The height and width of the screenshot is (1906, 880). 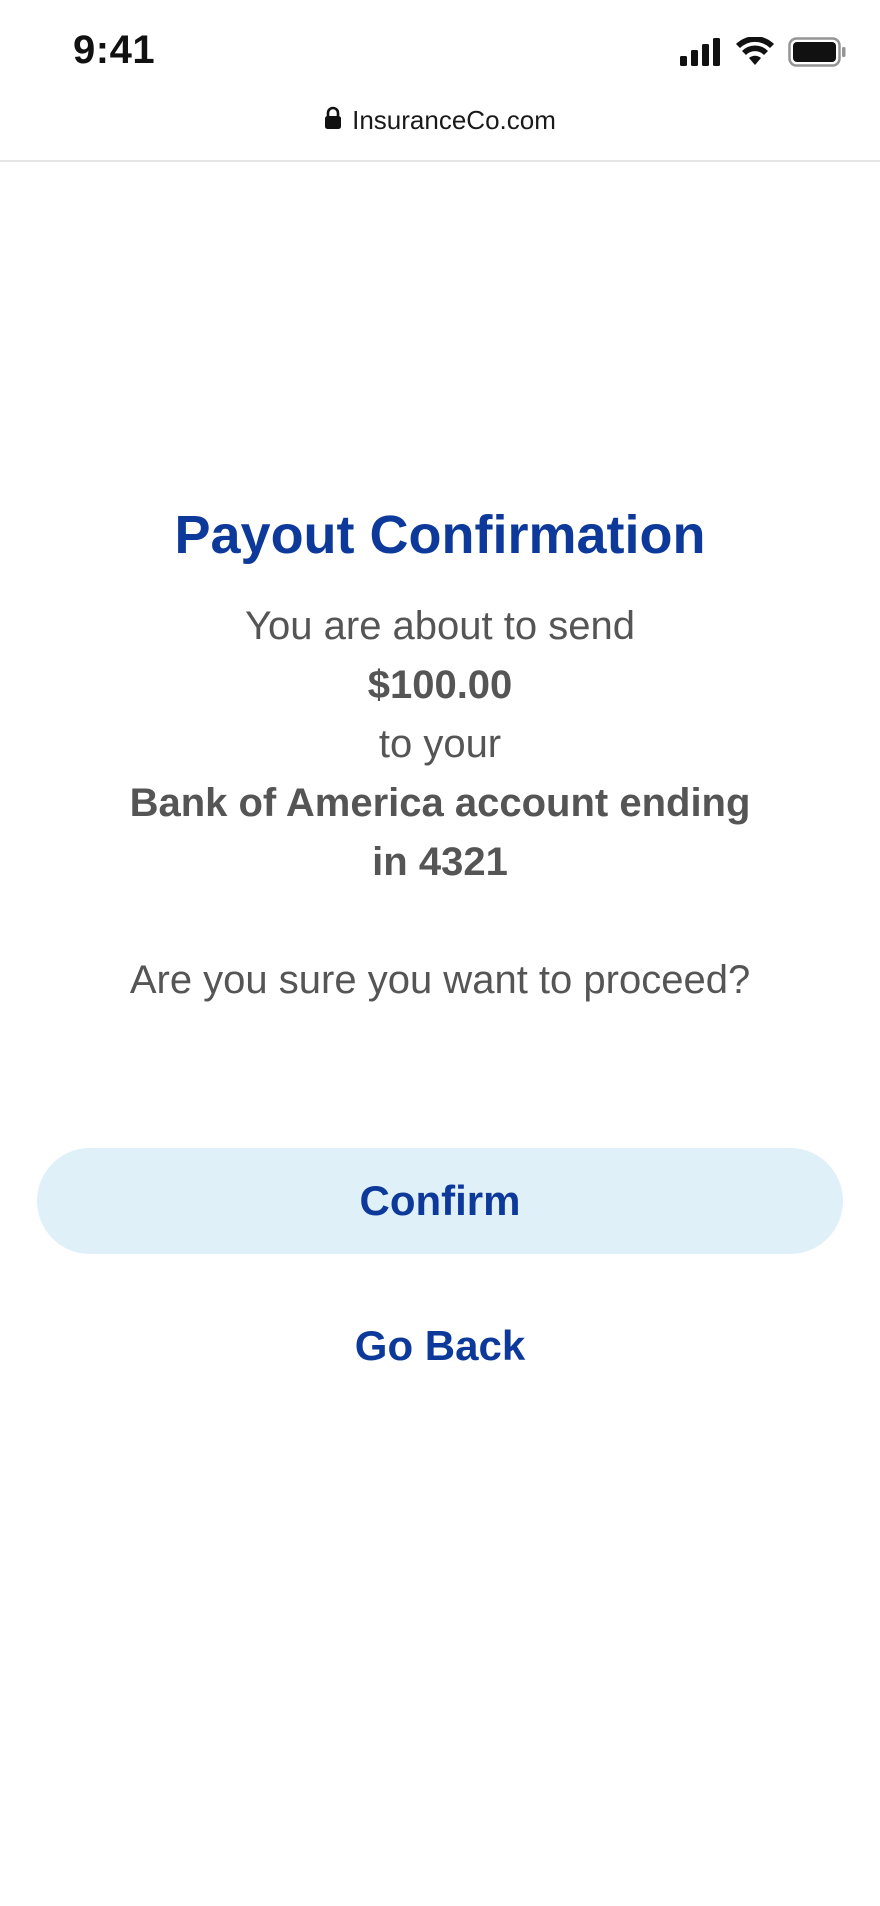 I want to click on wifi-icon, so click(x=755, y=53).